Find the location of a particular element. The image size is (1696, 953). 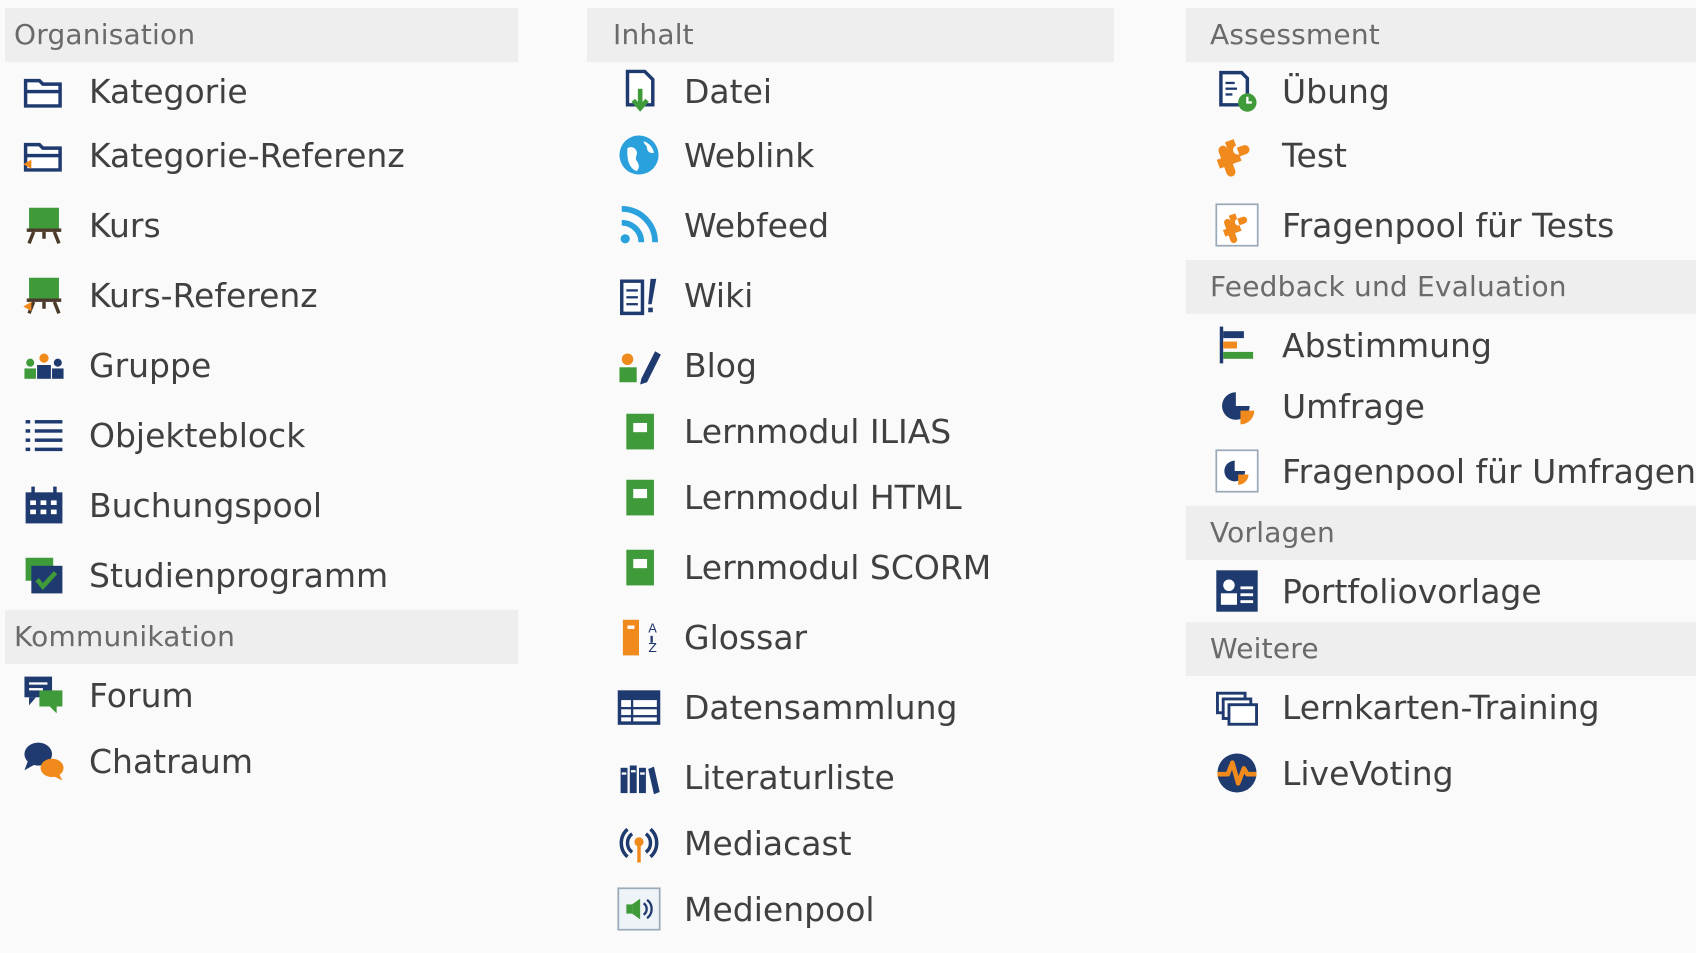

svg-text: A is located at coordinates (652, 627).